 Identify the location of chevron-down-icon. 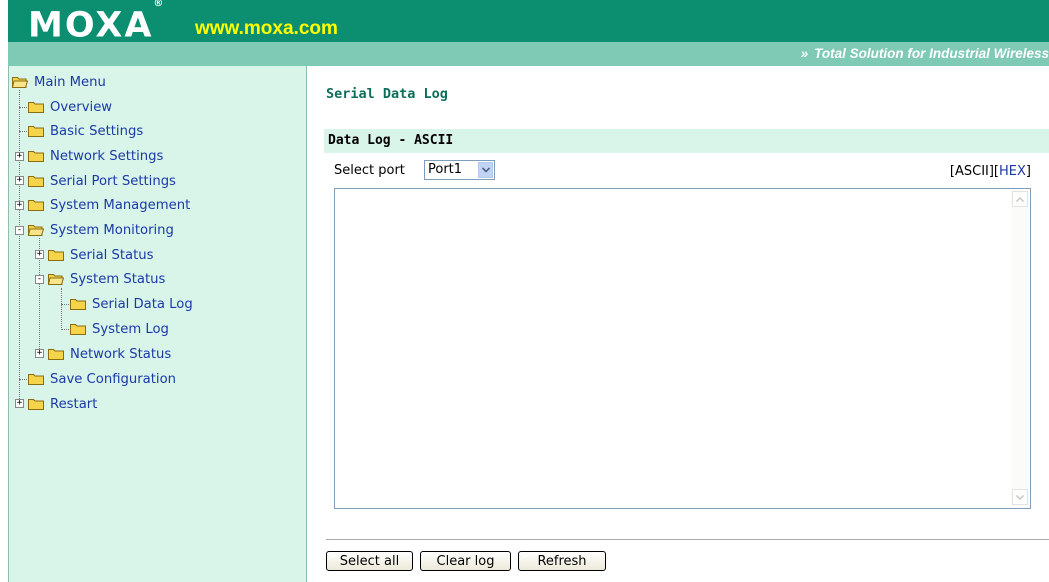
(485, 170).